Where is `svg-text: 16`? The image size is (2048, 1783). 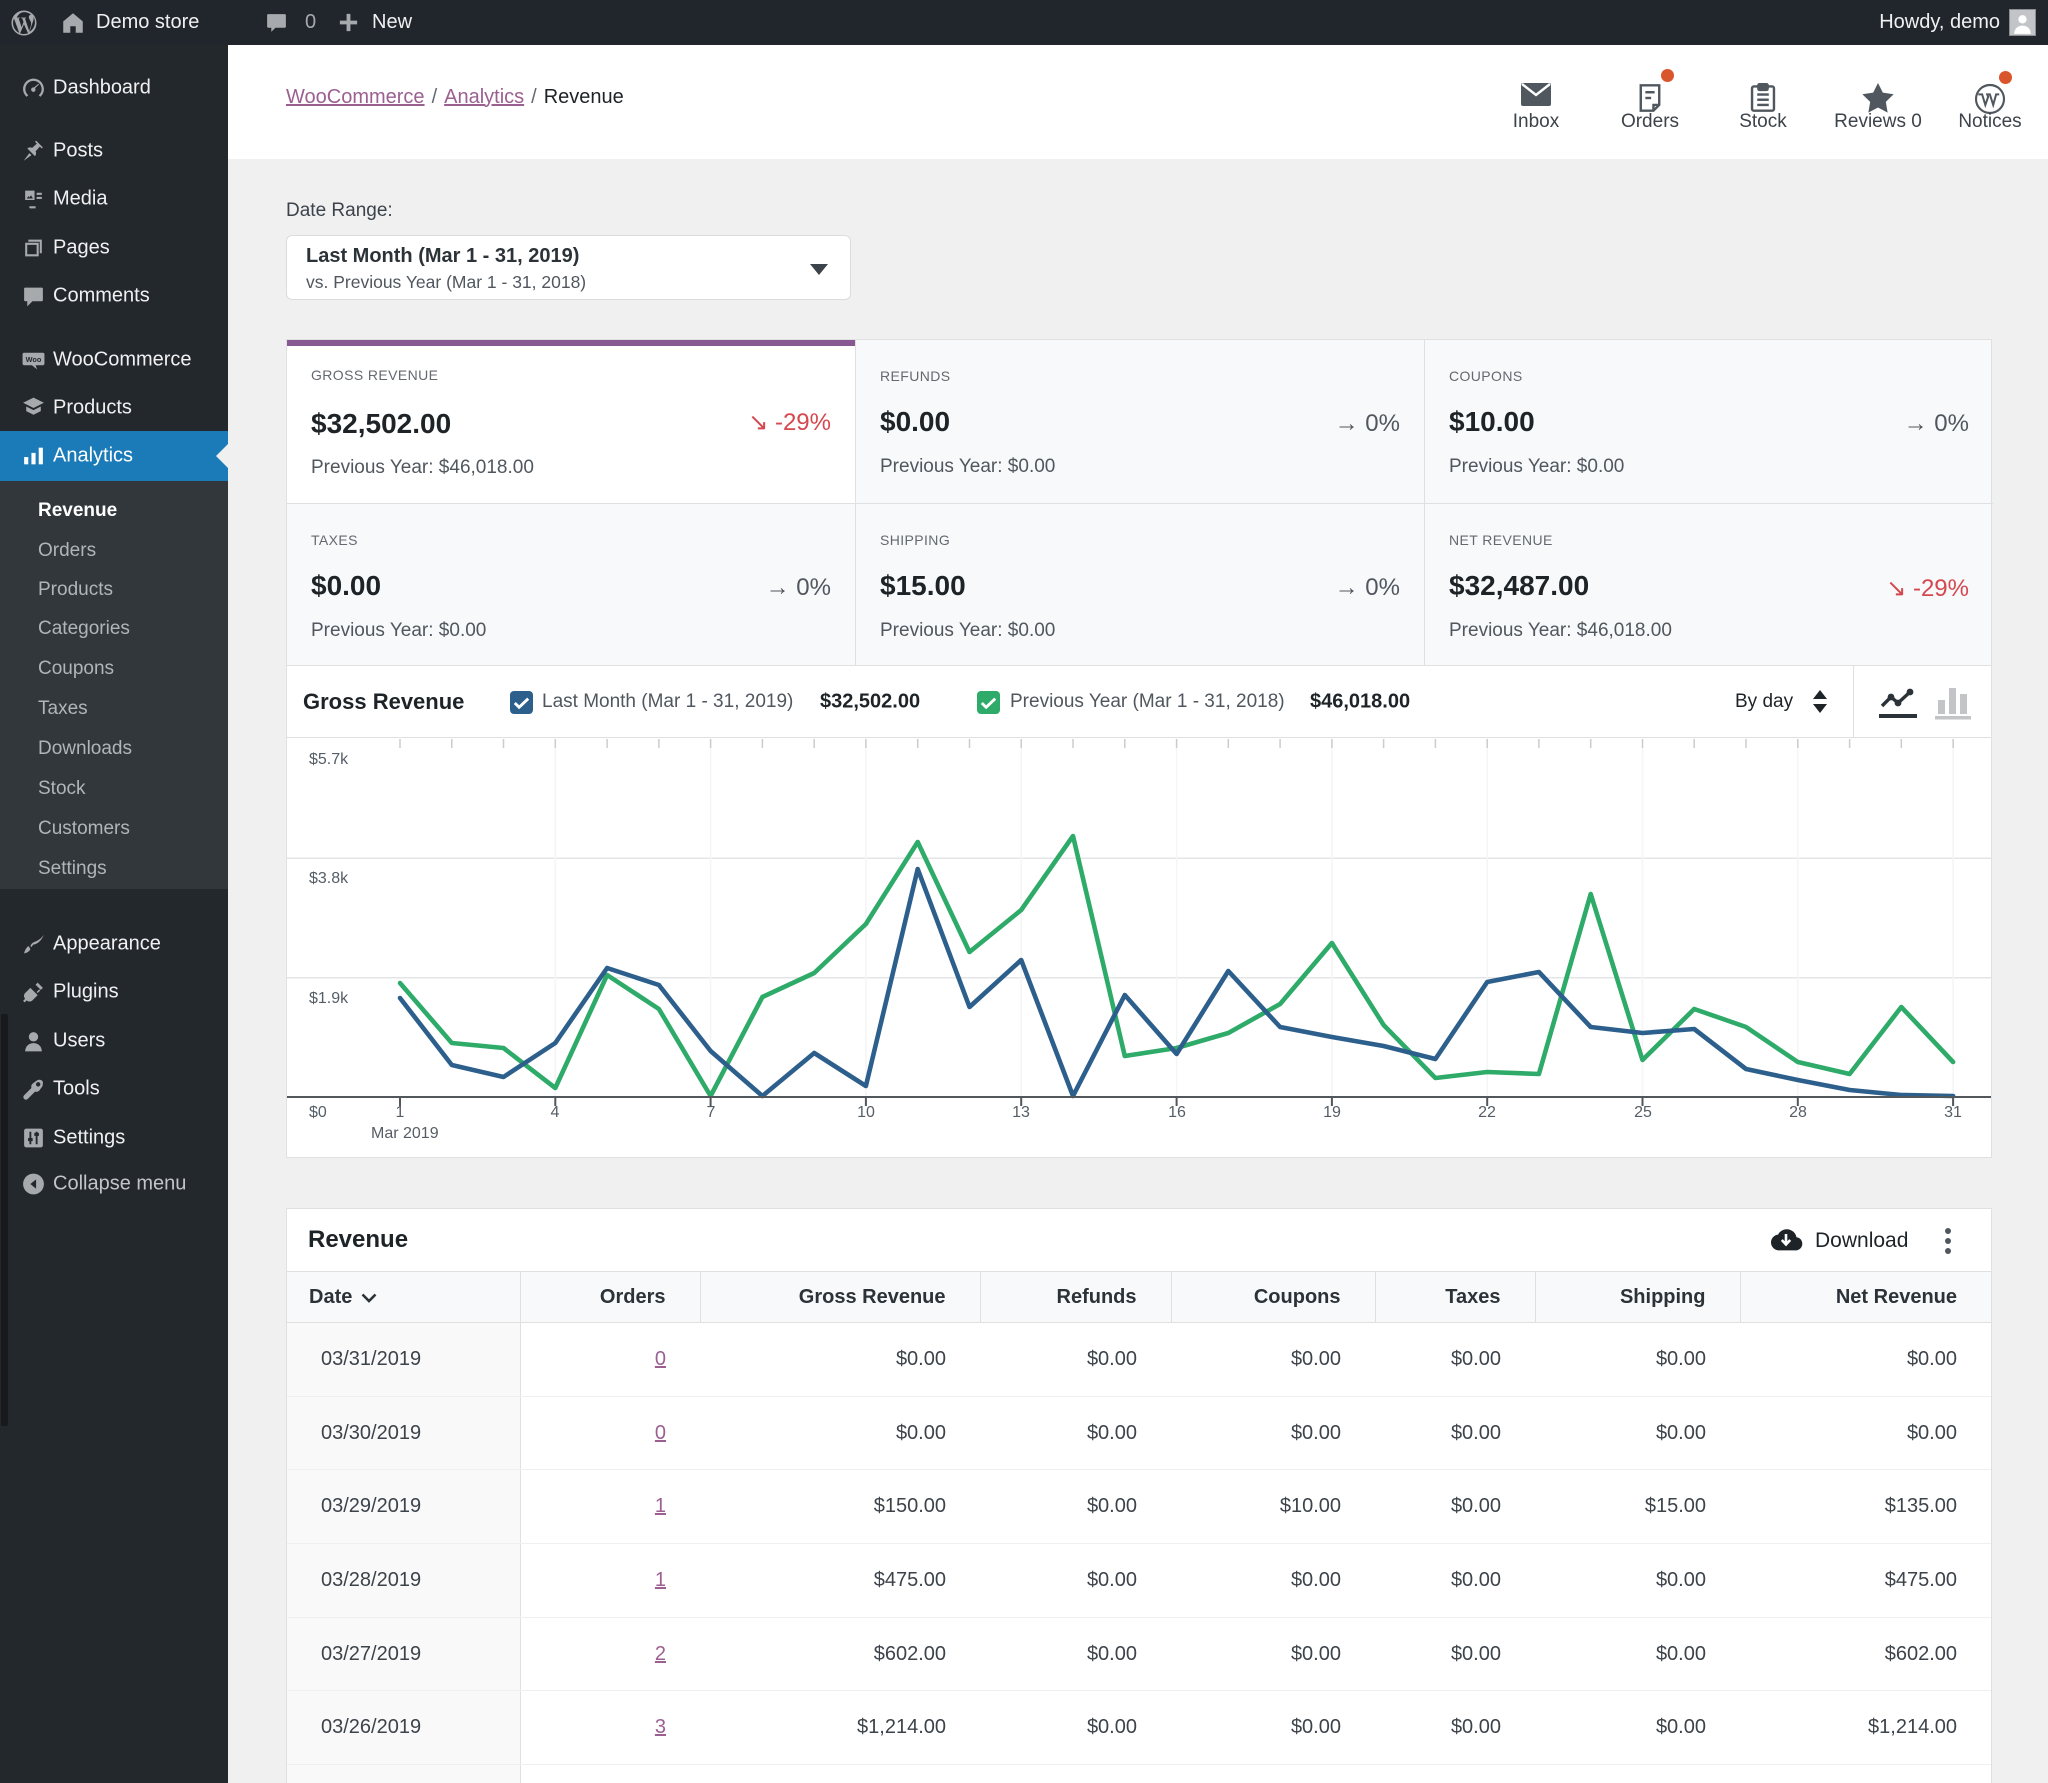 svg-text: 16 is located at coordinates (1177, 1112).